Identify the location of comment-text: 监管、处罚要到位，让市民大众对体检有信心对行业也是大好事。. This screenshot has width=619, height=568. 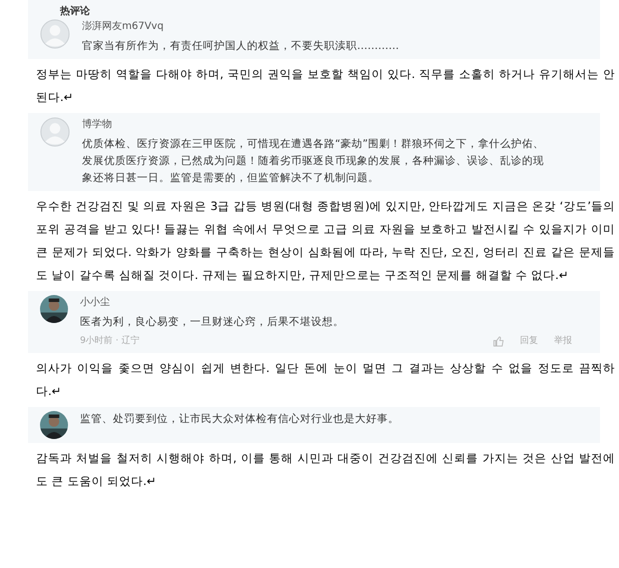
(240, 419).